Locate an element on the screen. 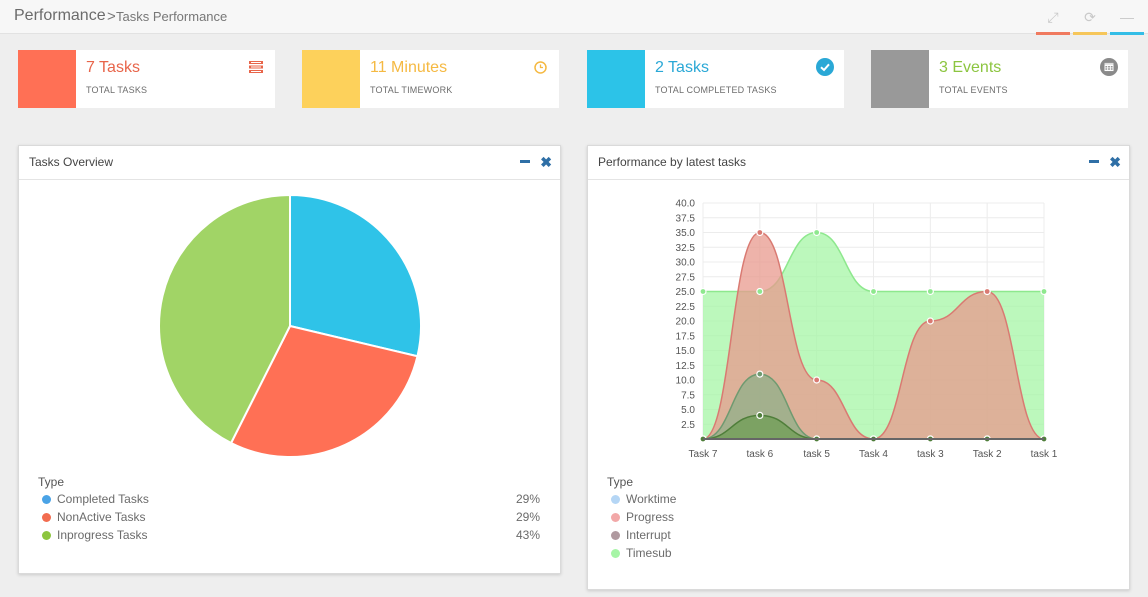 Image resolution: width=1148 pixels, height=597 pixels. legend-label: Completed Tasks is located at coordinates (103, 499).